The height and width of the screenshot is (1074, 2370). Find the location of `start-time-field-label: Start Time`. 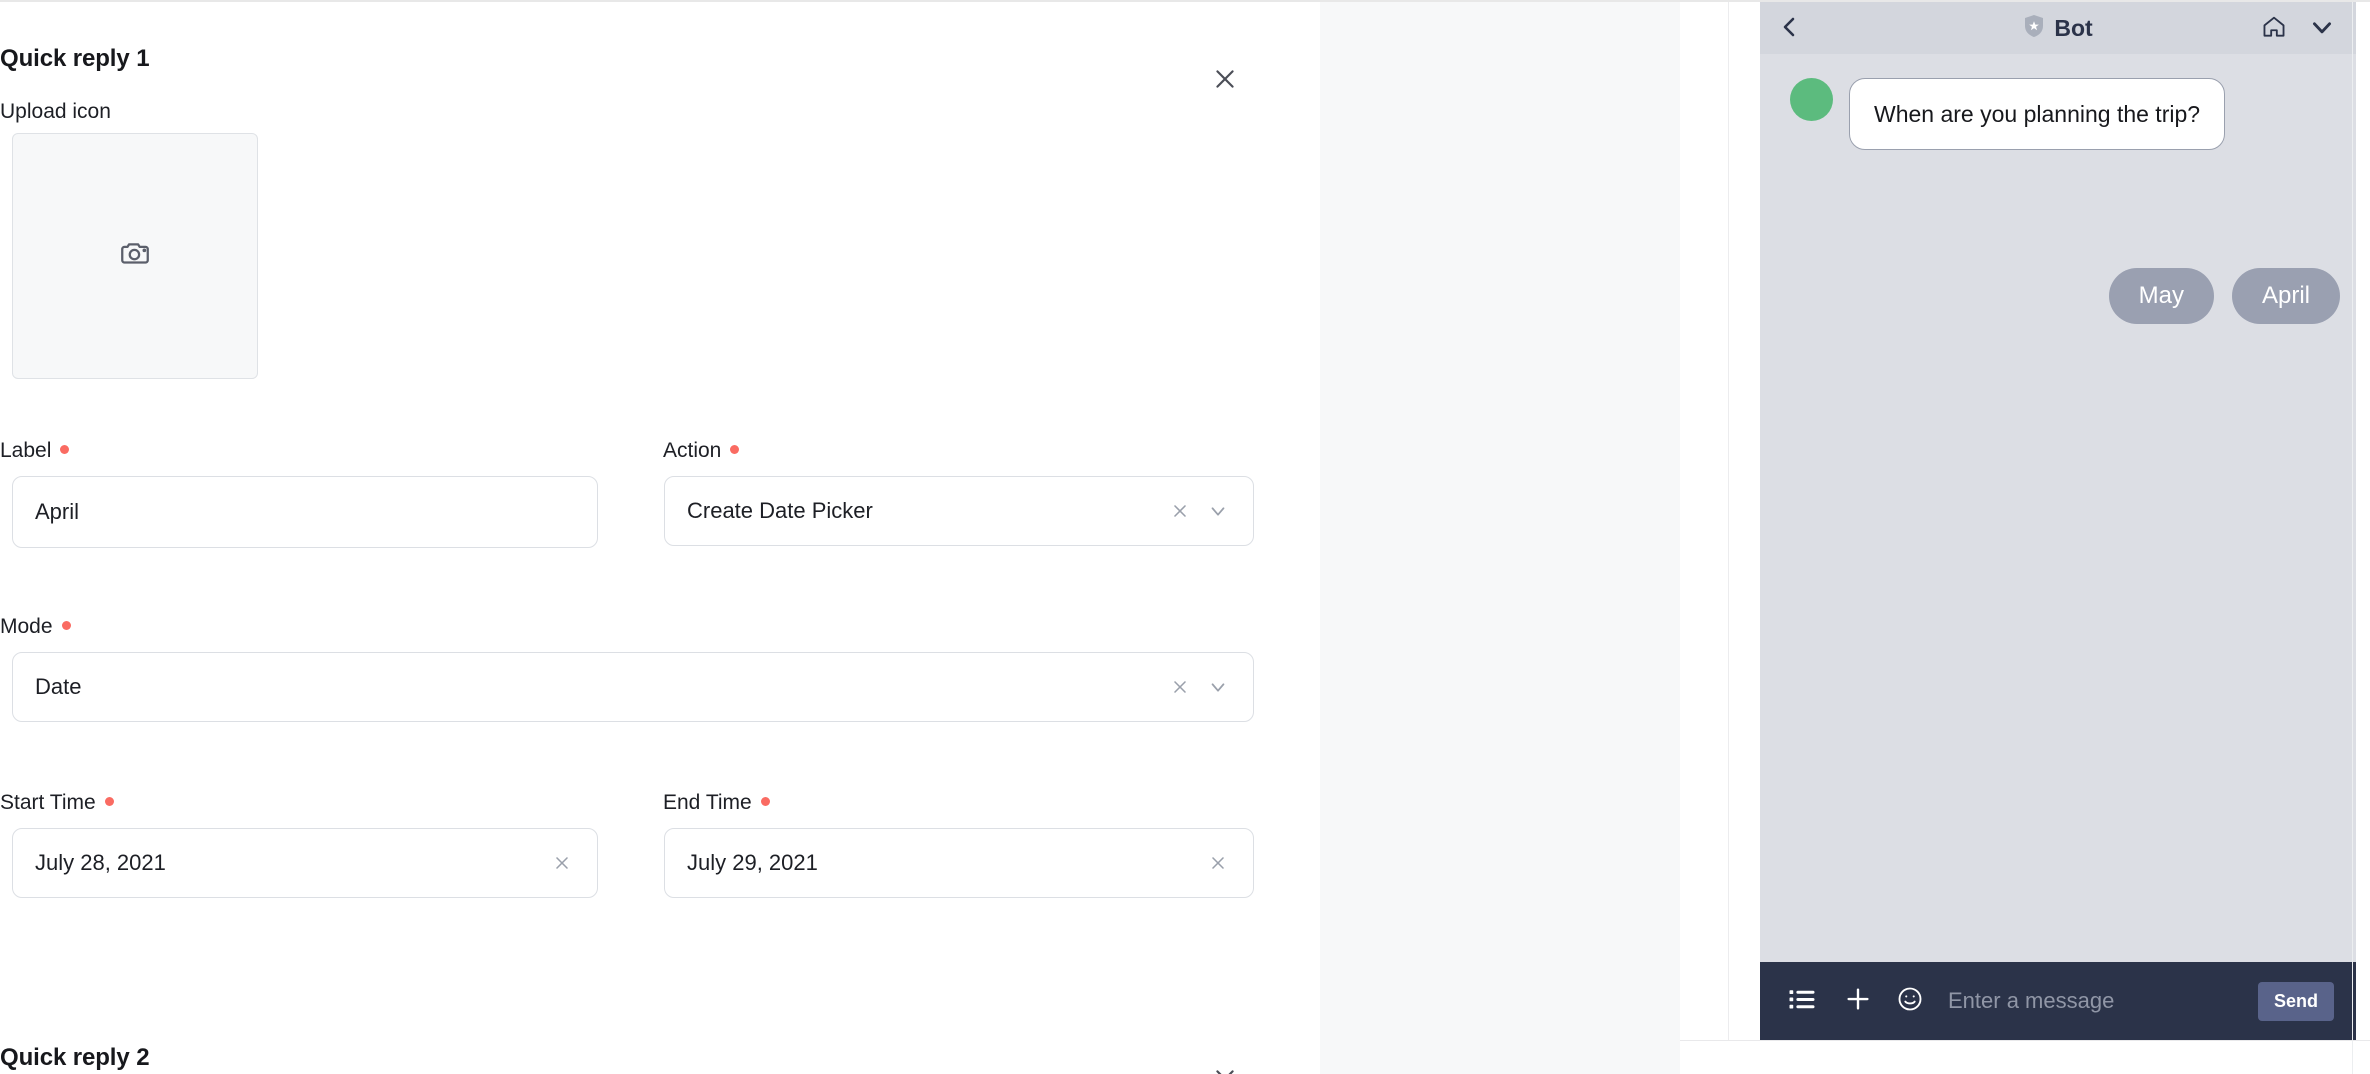

start-time-field-label: Start Time is located at coordinates (57, 803).